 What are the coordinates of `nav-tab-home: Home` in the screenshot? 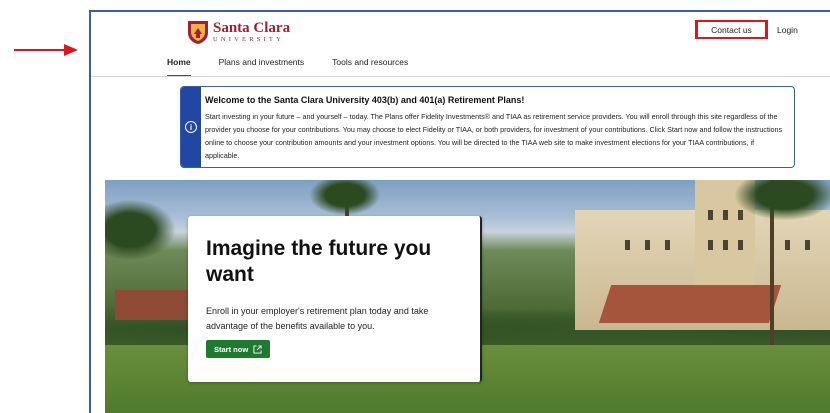 It's located at (179, 65).